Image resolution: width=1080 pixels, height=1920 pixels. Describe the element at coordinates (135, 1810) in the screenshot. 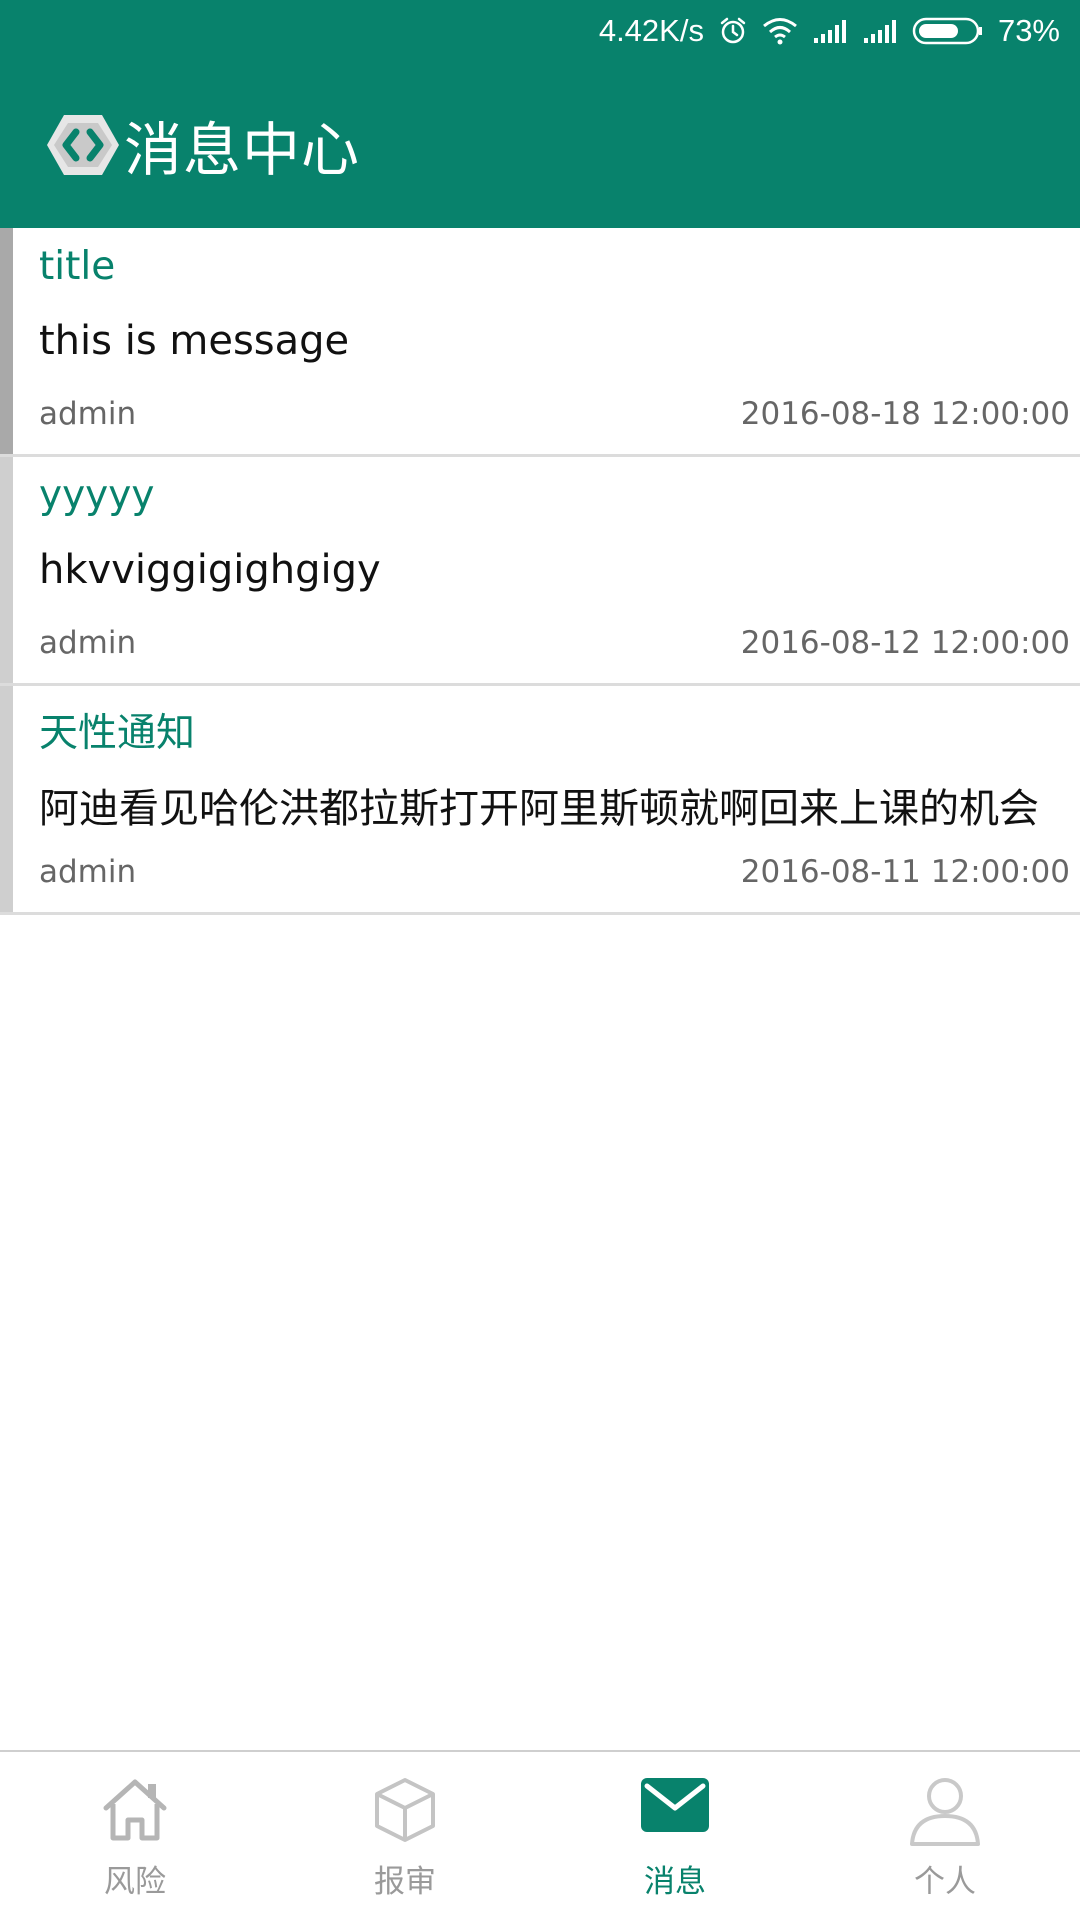

I see `home-icon` at that location.